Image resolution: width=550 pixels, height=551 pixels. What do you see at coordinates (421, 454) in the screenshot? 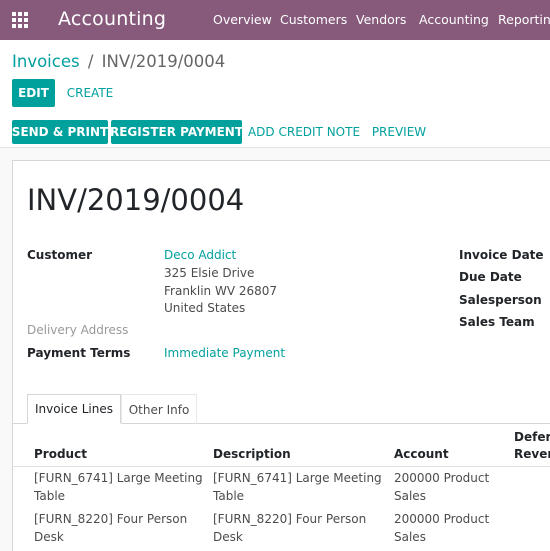
I see `column-header-account: Account` at bounding box center [421, 454].